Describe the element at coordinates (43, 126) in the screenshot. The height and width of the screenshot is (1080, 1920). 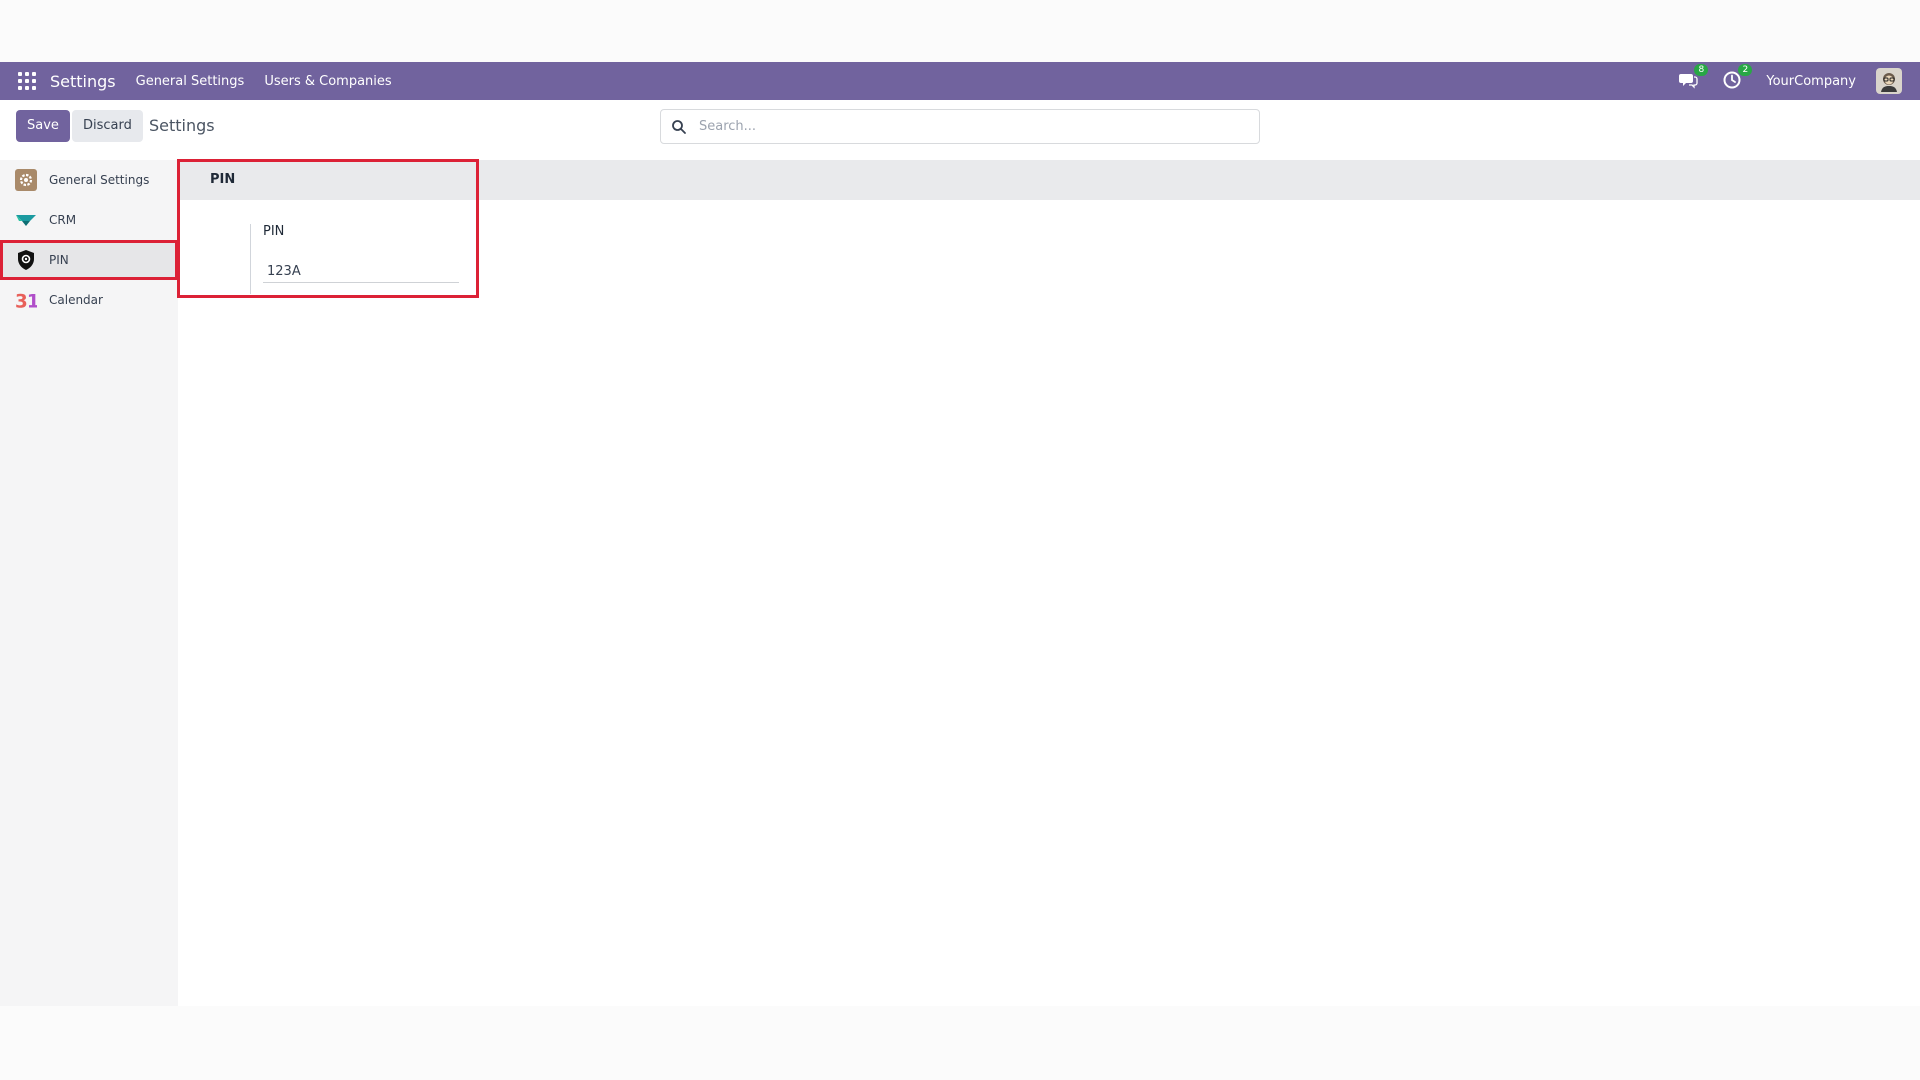
I see `save-button: Save` at that location.